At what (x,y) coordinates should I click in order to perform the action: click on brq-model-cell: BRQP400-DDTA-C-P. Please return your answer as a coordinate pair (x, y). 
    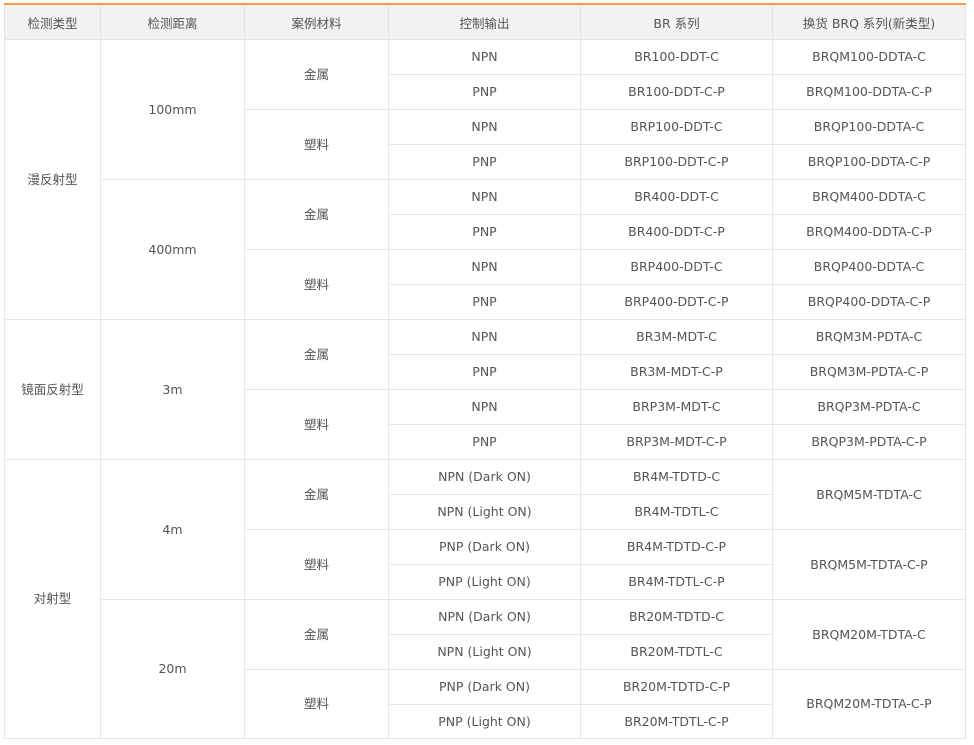
    Looking at the image, I should click on (869, 302).